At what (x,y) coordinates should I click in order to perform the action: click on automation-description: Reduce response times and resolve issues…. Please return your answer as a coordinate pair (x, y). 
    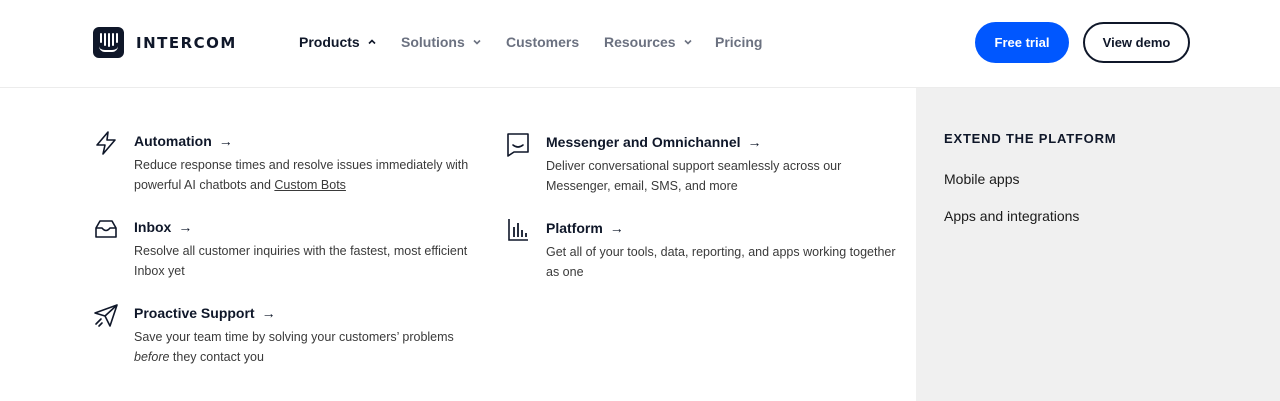
    Looking at the image, I should click on (301, 175).